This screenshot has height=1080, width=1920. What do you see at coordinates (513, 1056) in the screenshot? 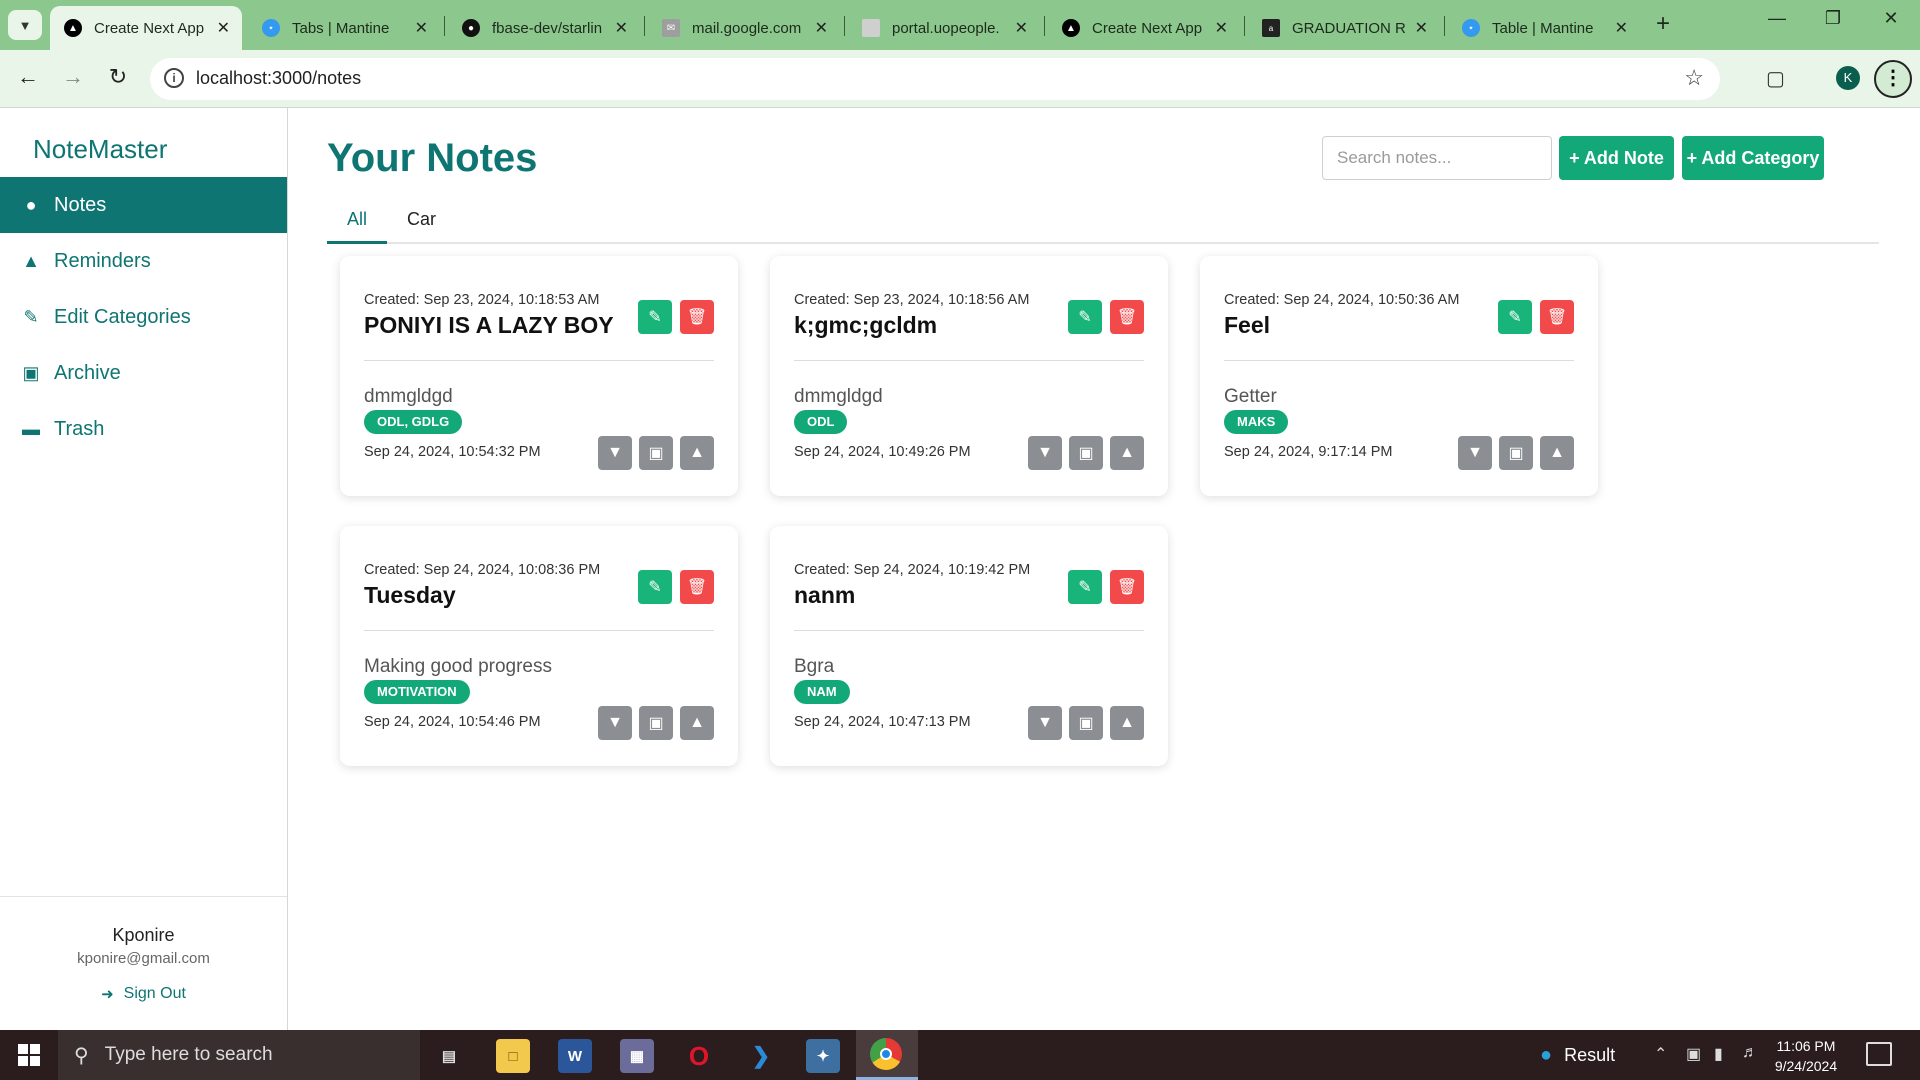
I see `file-explorer-icon: □` at bounding box center [513, 1056].